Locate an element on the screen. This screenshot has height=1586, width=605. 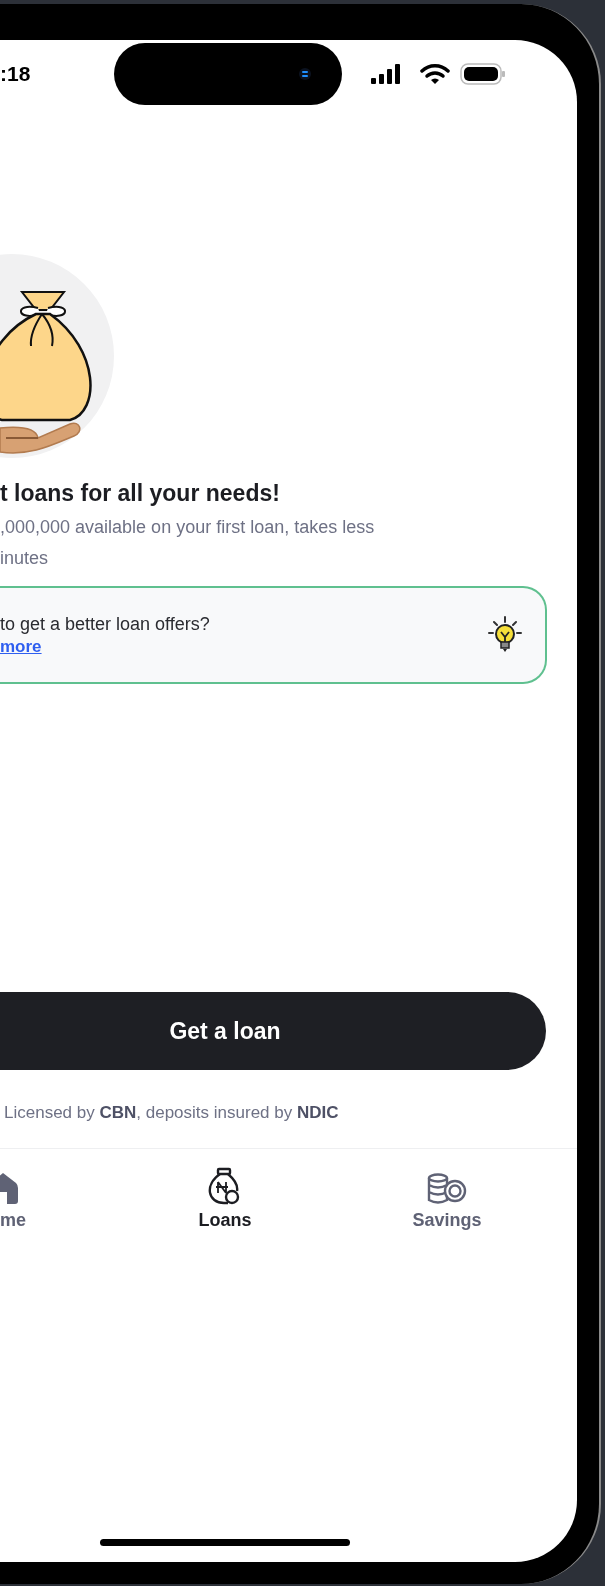
tip-text: to get a better loan offers? is located at coordinates (105, 624).